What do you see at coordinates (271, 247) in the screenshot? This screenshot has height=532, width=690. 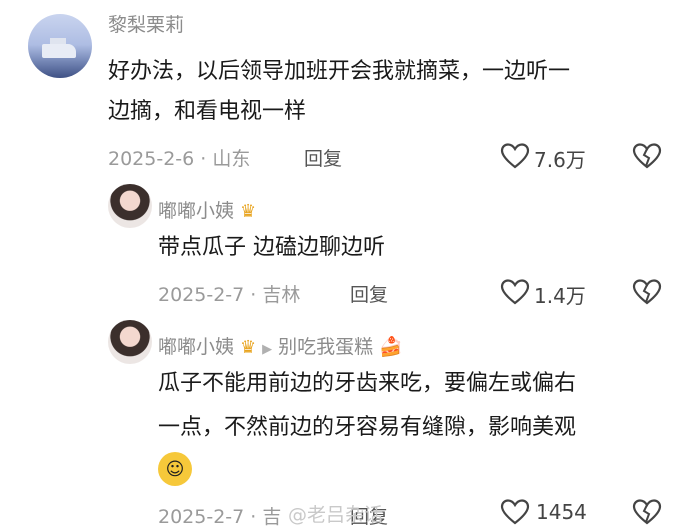 I see `comment-text-line: 带点瓜子 边磕边聊边听` at bounding box center [271, 247].